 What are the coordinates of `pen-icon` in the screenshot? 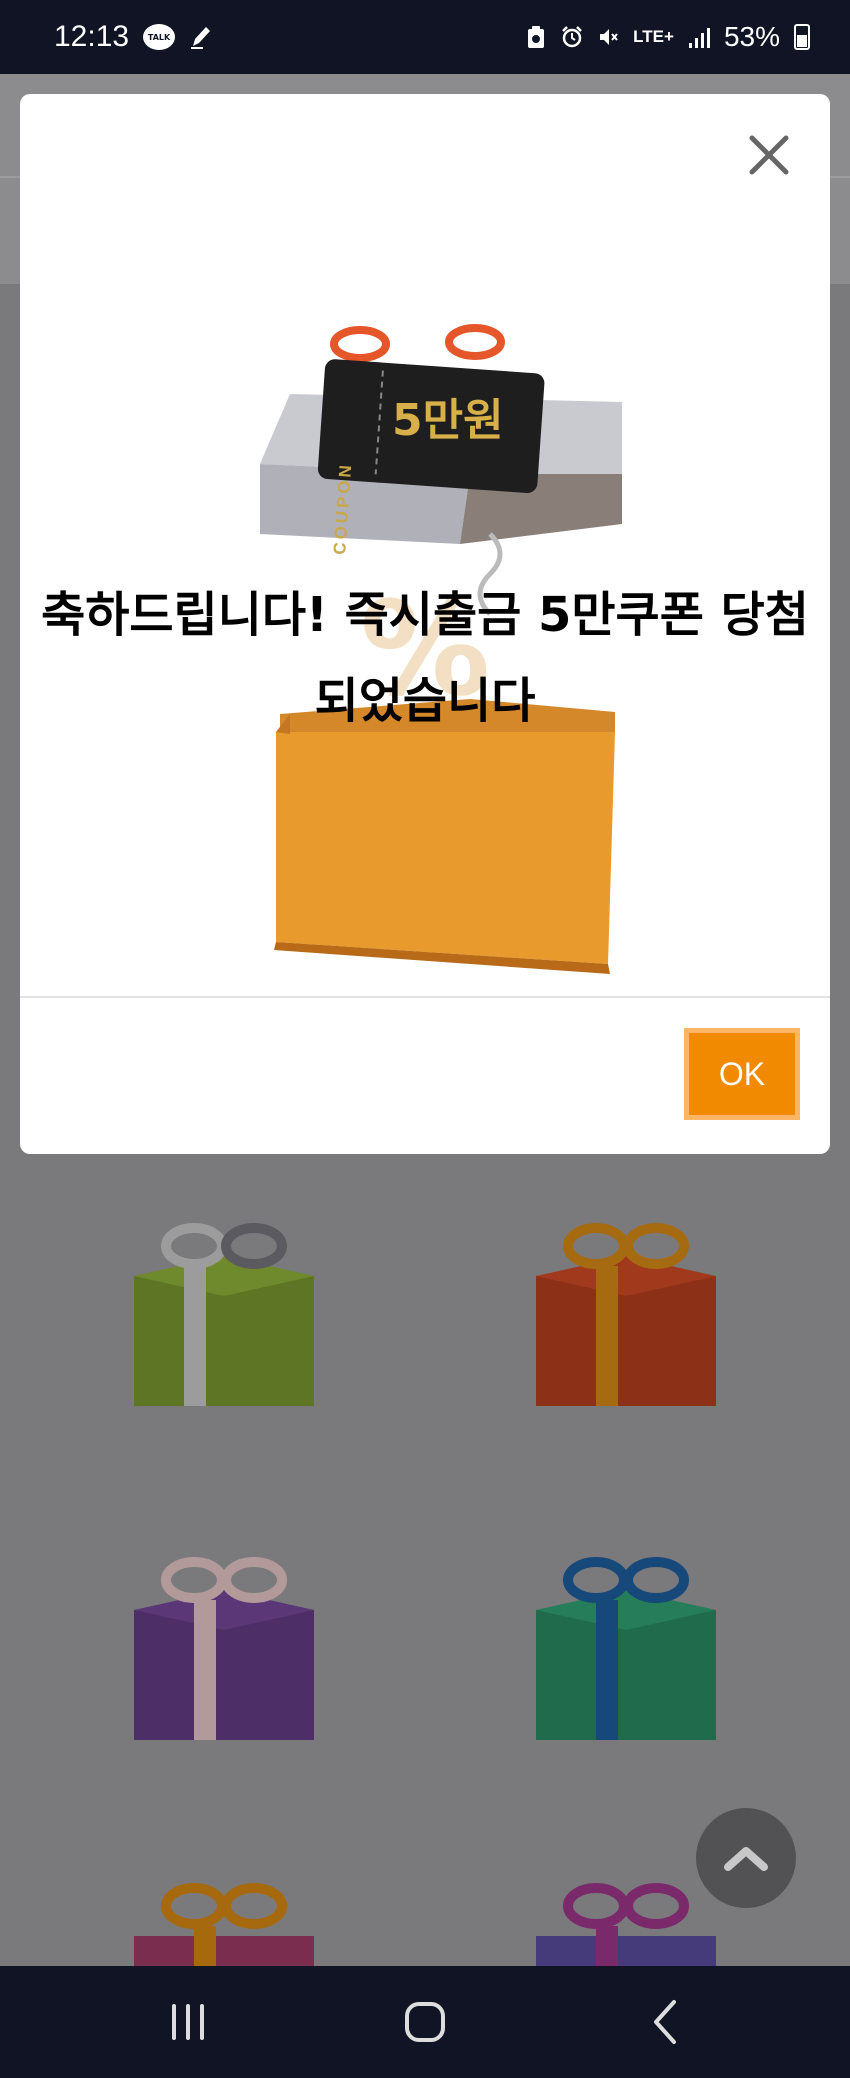 It's located at (201, 38).